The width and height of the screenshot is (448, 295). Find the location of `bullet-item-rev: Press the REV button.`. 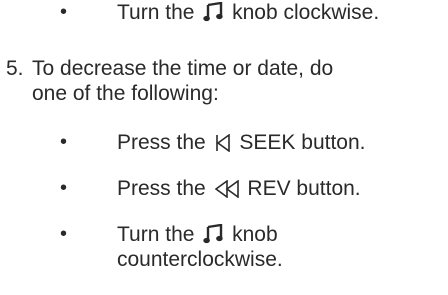

bullet-item-rev: Press the REV button. is located at coordinates (239, 188).